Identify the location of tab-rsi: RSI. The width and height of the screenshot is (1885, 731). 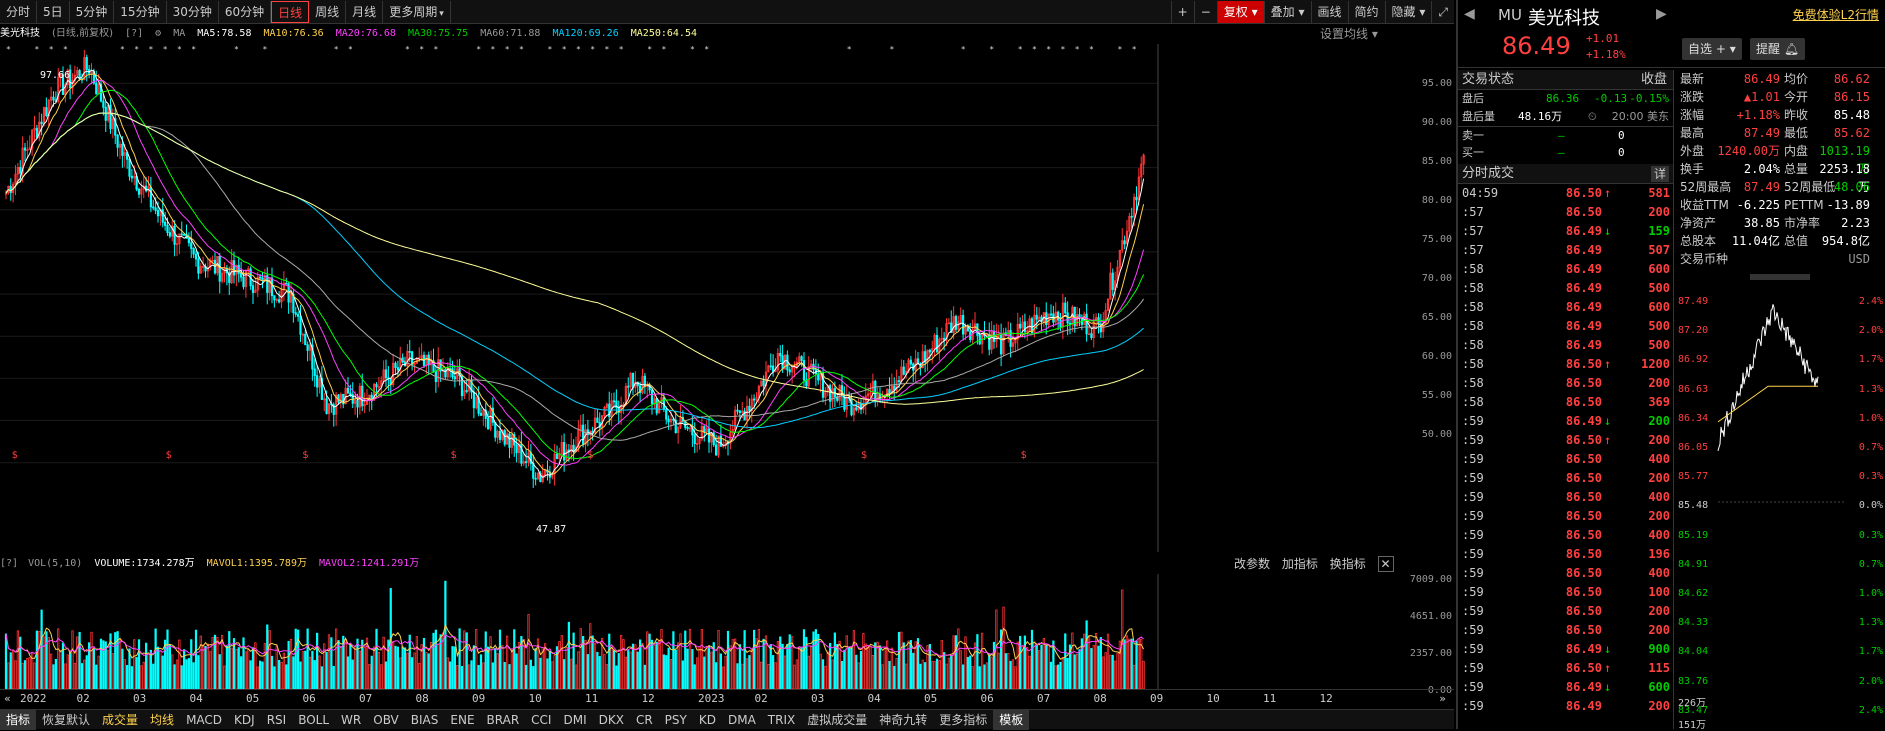
(277, 720).